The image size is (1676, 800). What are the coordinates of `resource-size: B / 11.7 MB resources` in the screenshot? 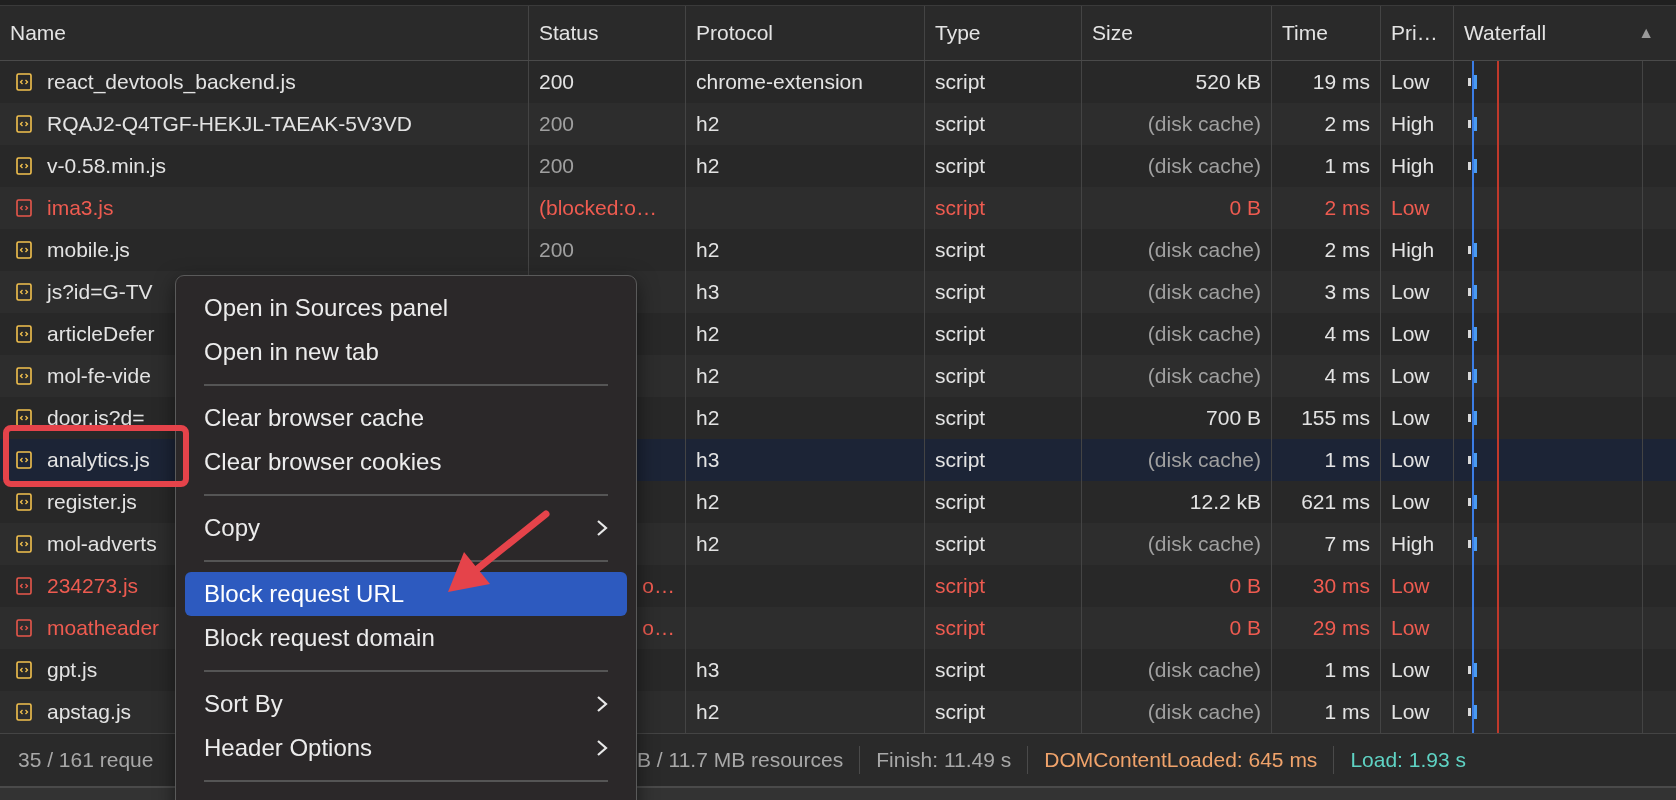 It's located at (740, 760).